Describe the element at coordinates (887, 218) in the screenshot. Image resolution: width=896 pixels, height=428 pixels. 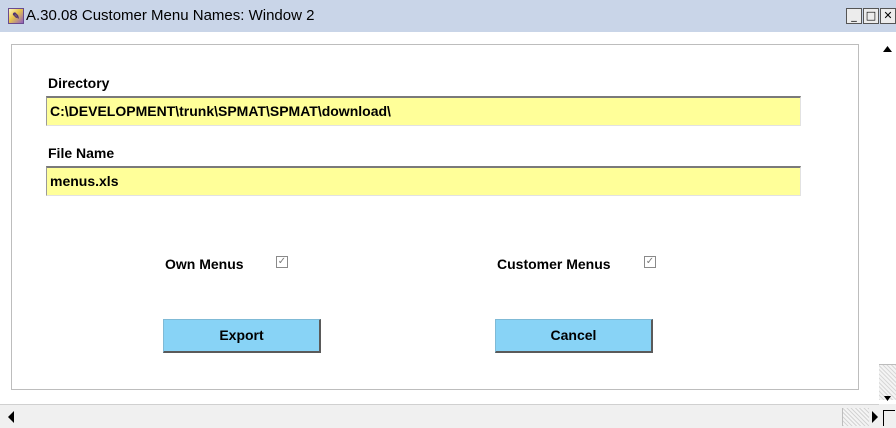
I see `vertical-scrollbar` at that location.